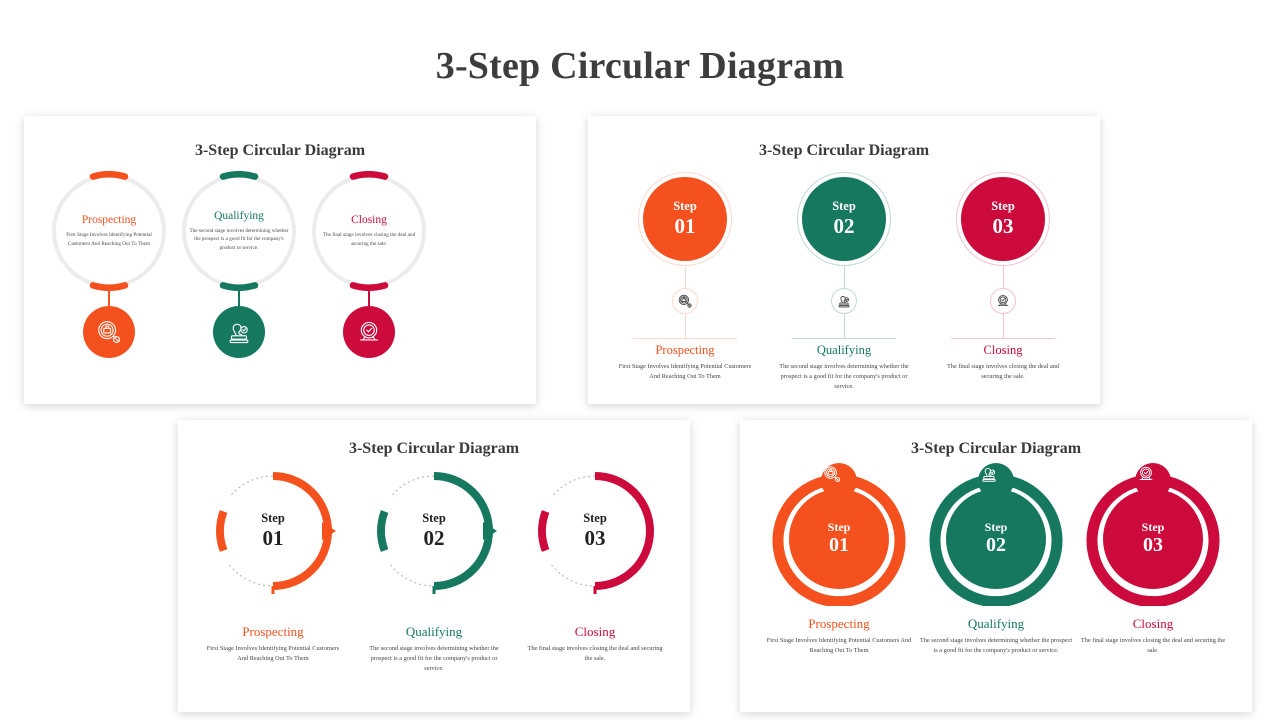 Image resolution: width=1280 pixels, height=720 pixels. I want to click on donut-graphic: Step 03, so click(1153, 534).